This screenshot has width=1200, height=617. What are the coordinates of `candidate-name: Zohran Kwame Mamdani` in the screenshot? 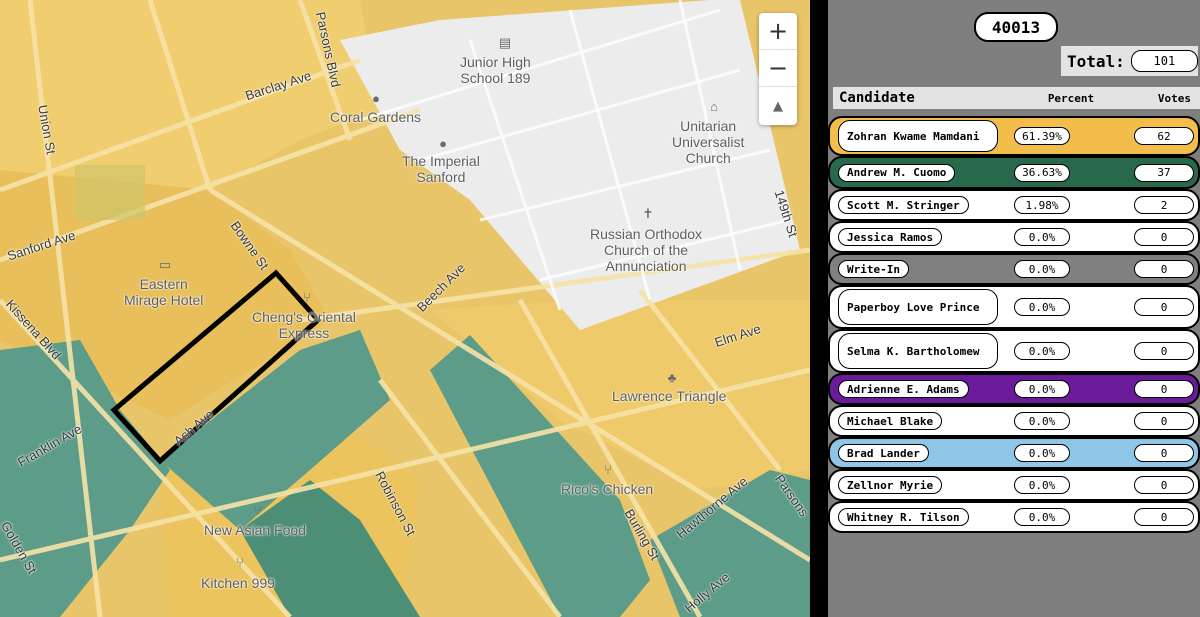 It's located at (918, 136).